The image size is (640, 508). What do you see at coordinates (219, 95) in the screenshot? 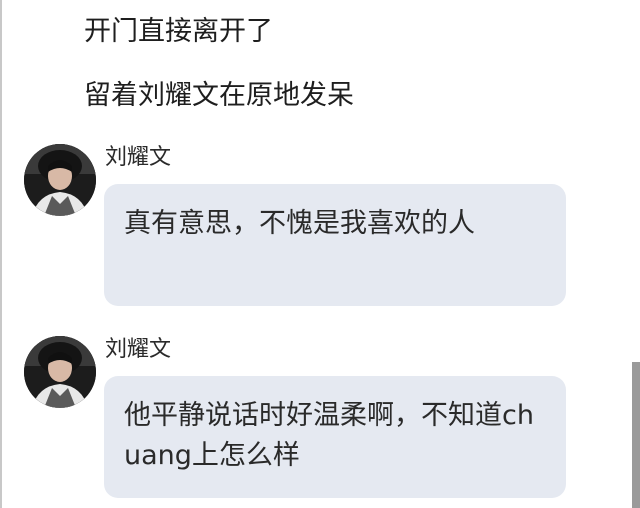
I see `narration-line: 留着刘耀文在原地发呆` at bounding box center [219, 95].